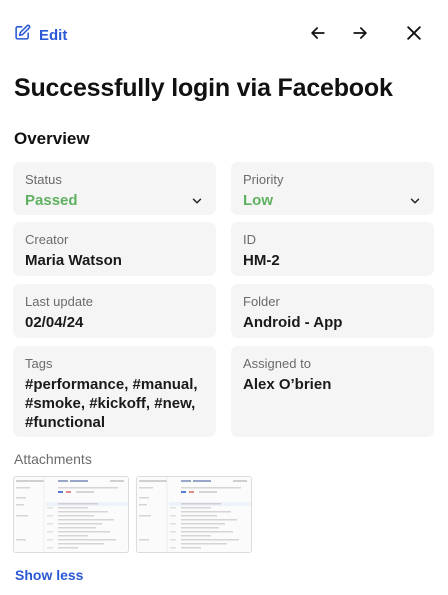  What do you see at coordinates (293, 322) in the screenshot?
I see `folder-value: Android - App` at bounding box center [293, 322].